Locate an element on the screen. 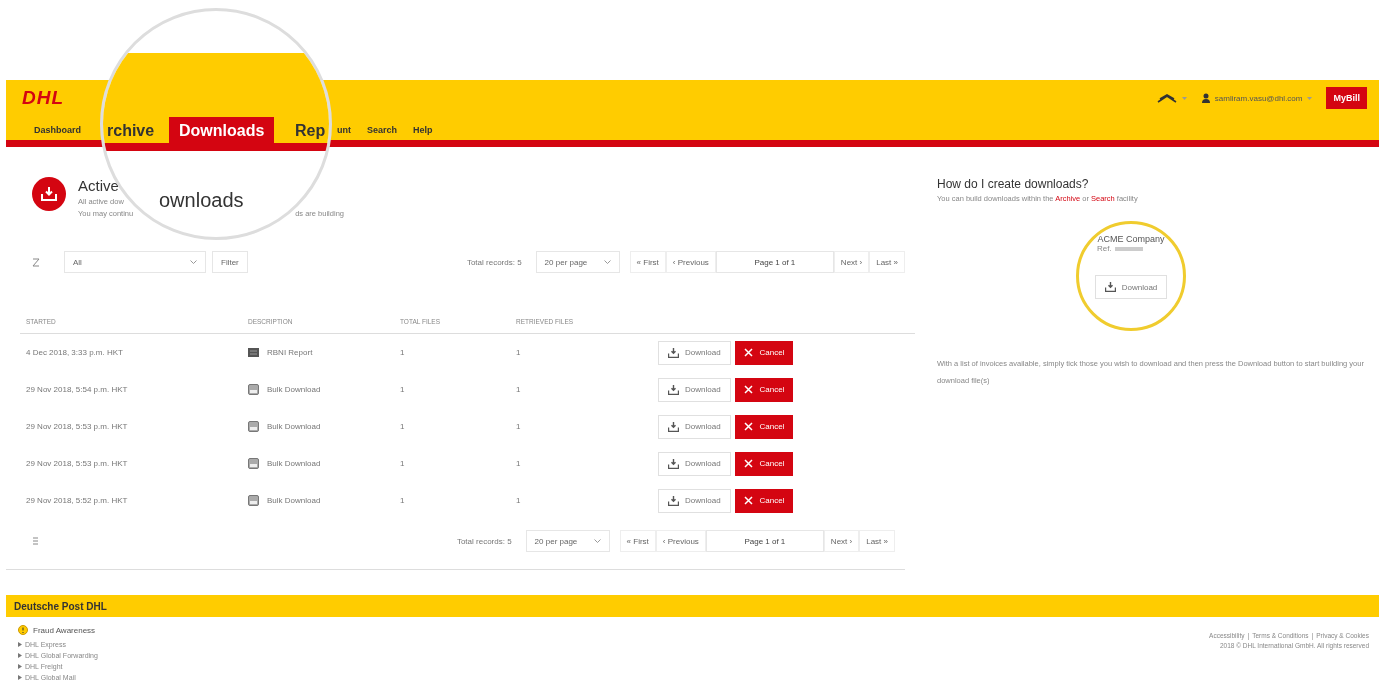  filter-button: Filter is located at coordinates (230, 262).